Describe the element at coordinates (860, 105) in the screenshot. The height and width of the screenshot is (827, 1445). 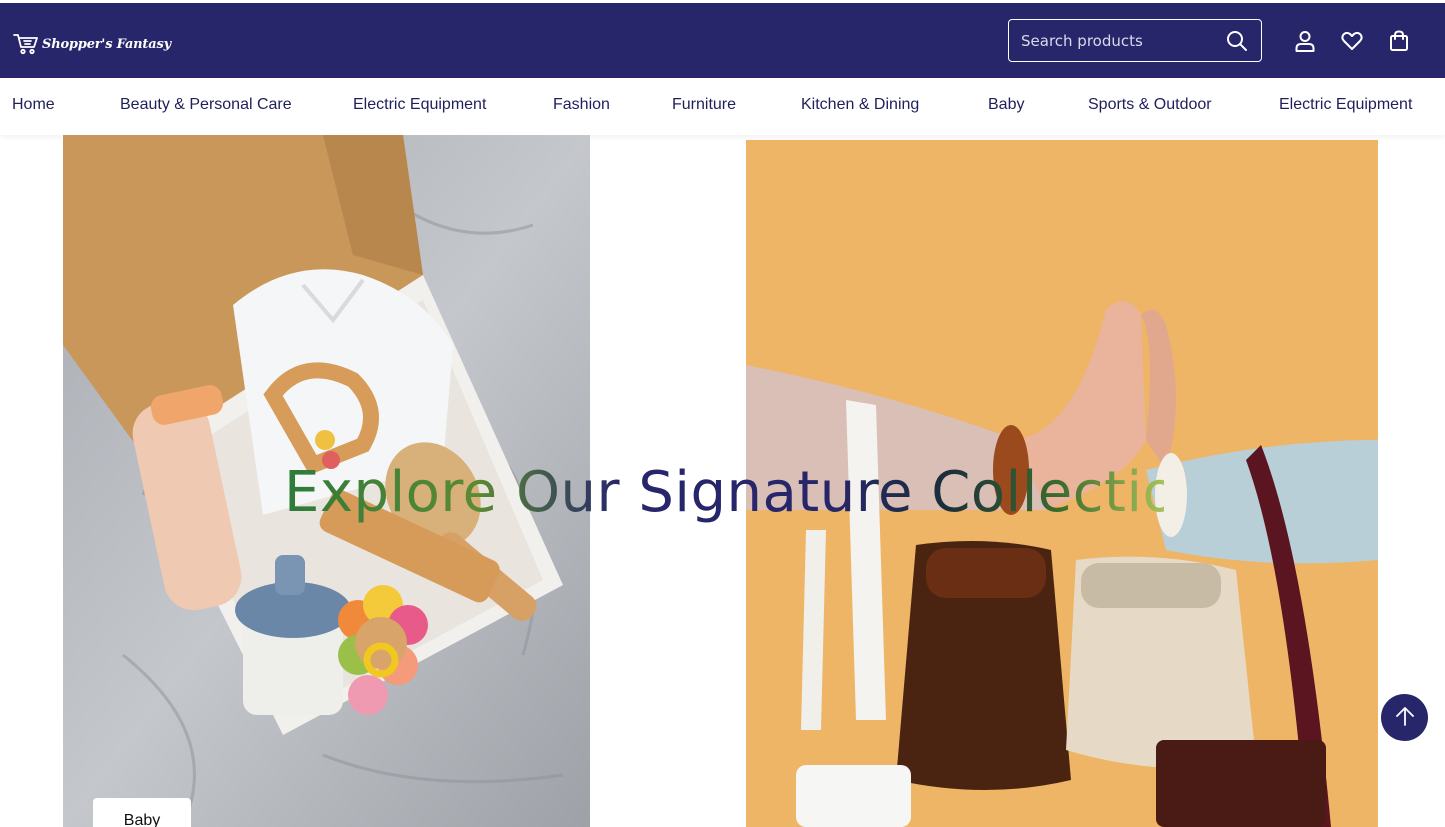
I see `nav-item-kitchen-dining: Kitchen & Dining` at that location.